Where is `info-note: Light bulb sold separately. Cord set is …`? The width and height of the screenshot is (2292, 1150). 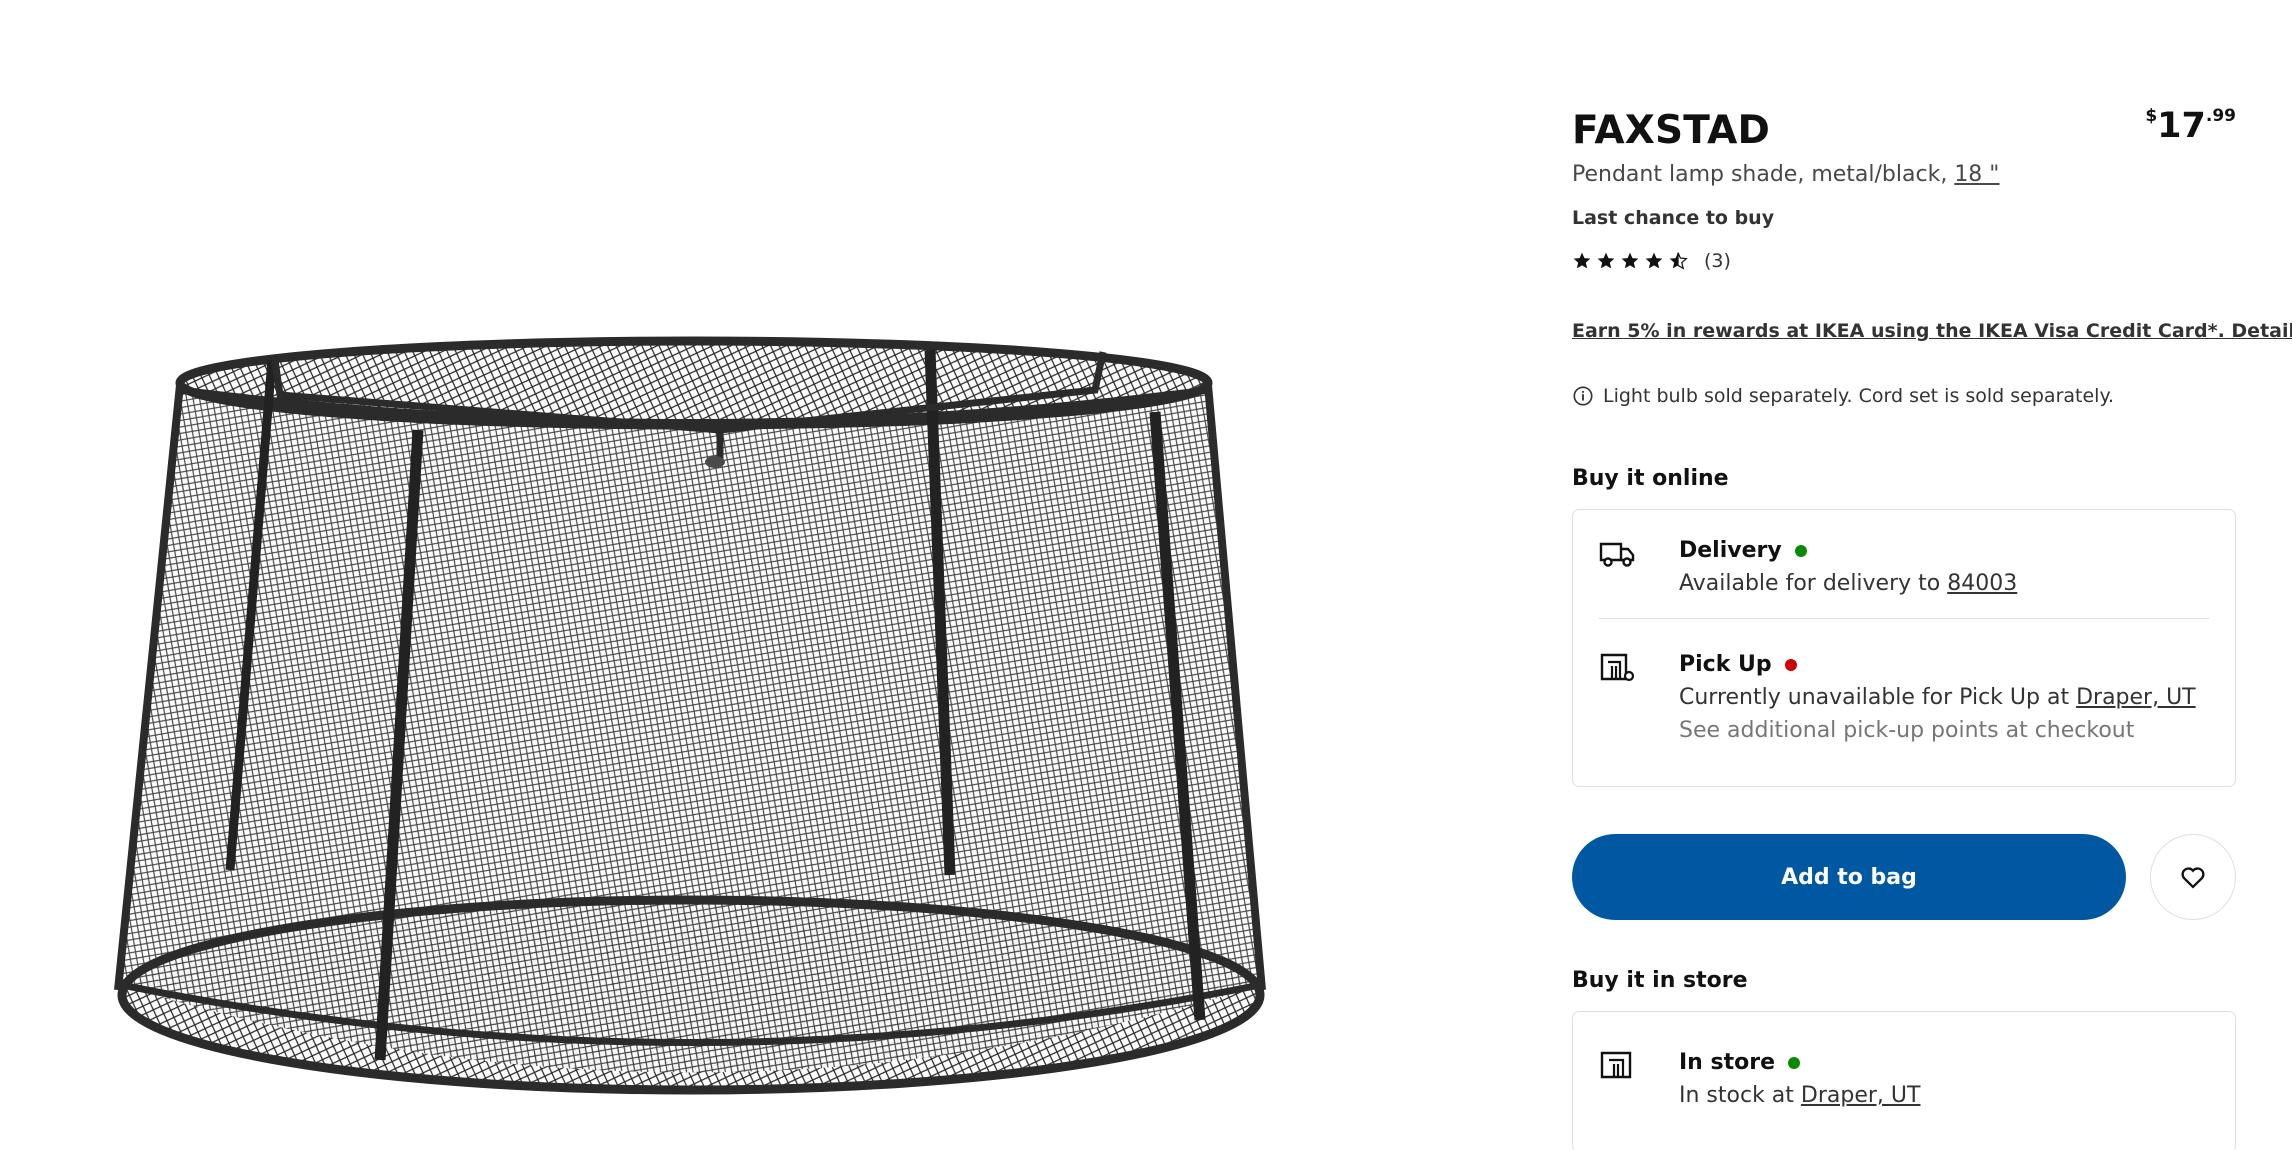 info-note: Light bulb sold separately. Cord set is … is located at coordinates (1843, 396).